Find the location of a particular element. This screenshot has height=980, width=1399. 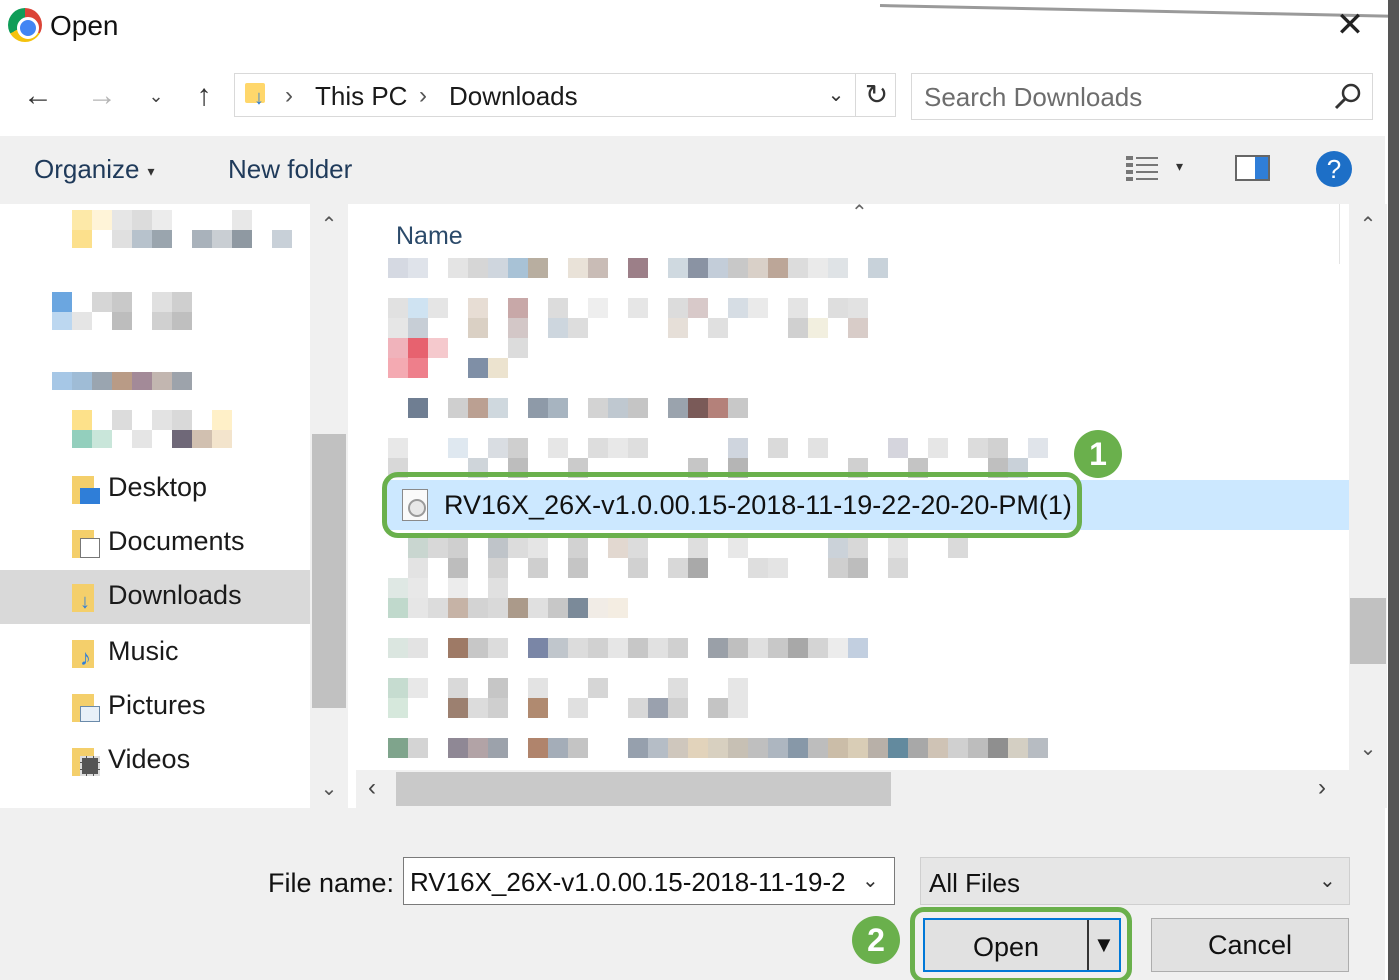

search-box is located at coordinates (1142, 96).